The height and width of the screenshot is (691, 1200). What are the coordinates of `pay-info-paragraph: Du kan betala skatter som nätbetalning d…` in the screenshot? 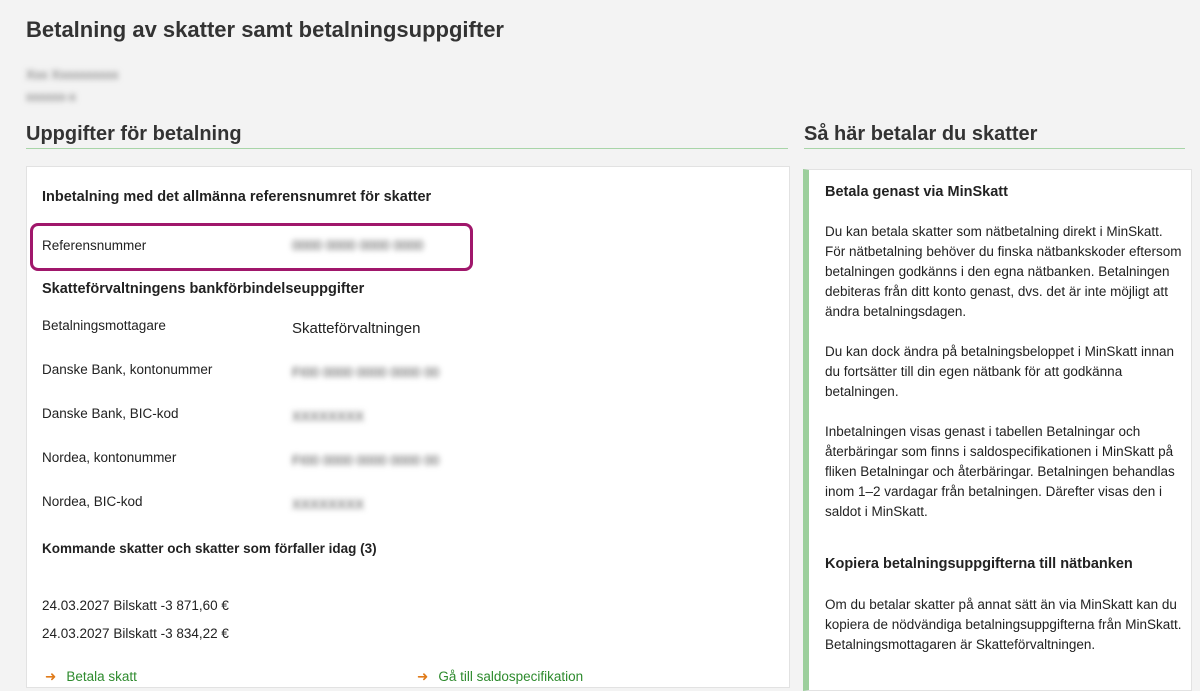 It's located at (1003, 271).